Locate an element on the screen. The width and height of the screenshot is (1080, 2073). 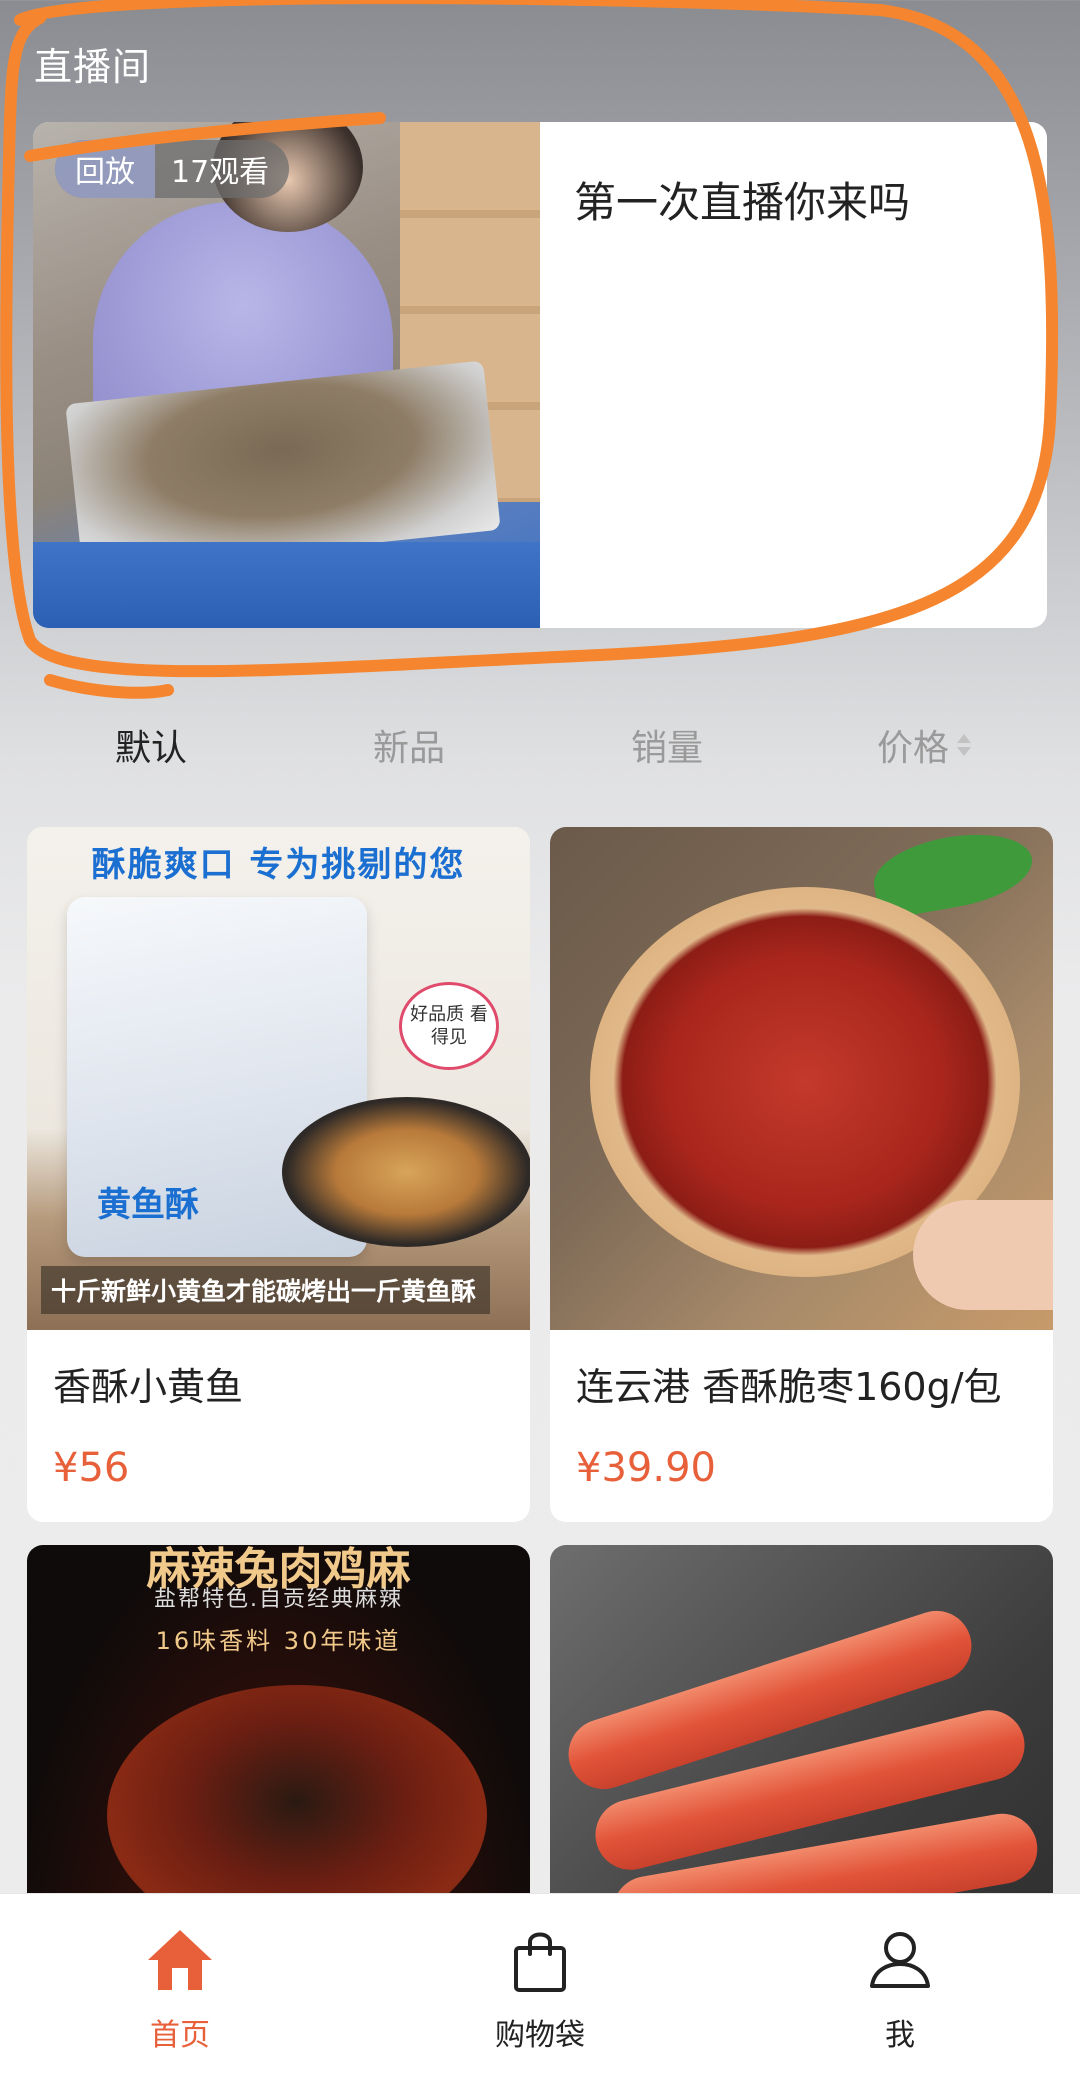
live-section-title: 直播间 is located at coordinates (93, 67).